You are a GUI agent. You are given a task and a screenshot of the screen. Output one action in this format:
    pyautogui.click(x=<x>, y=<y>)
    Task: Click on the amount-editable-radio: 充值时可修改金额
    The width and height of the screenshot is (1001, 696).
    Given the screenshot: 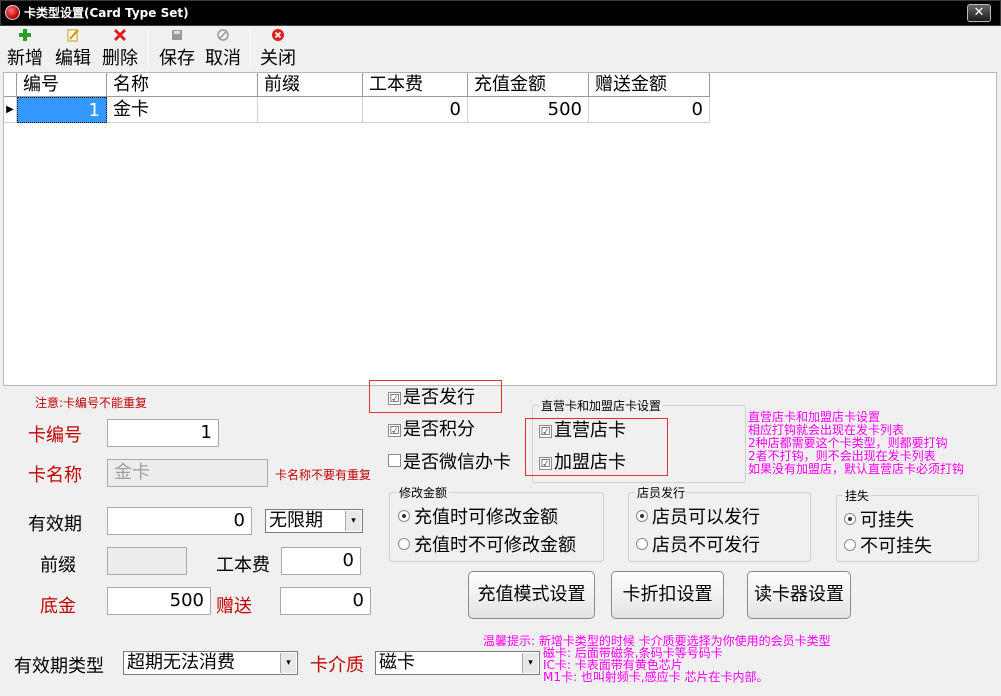 What is the action you would take?
    pyautogui.click(x=478, y=518)
    